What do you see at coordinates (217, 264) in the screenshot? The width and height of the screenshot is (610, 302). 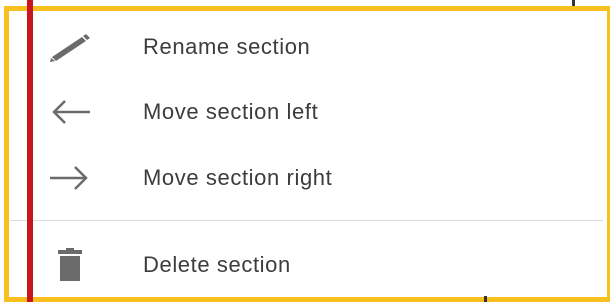 I see `menu-item-label: Delete section` at bounding box center [217, 264].